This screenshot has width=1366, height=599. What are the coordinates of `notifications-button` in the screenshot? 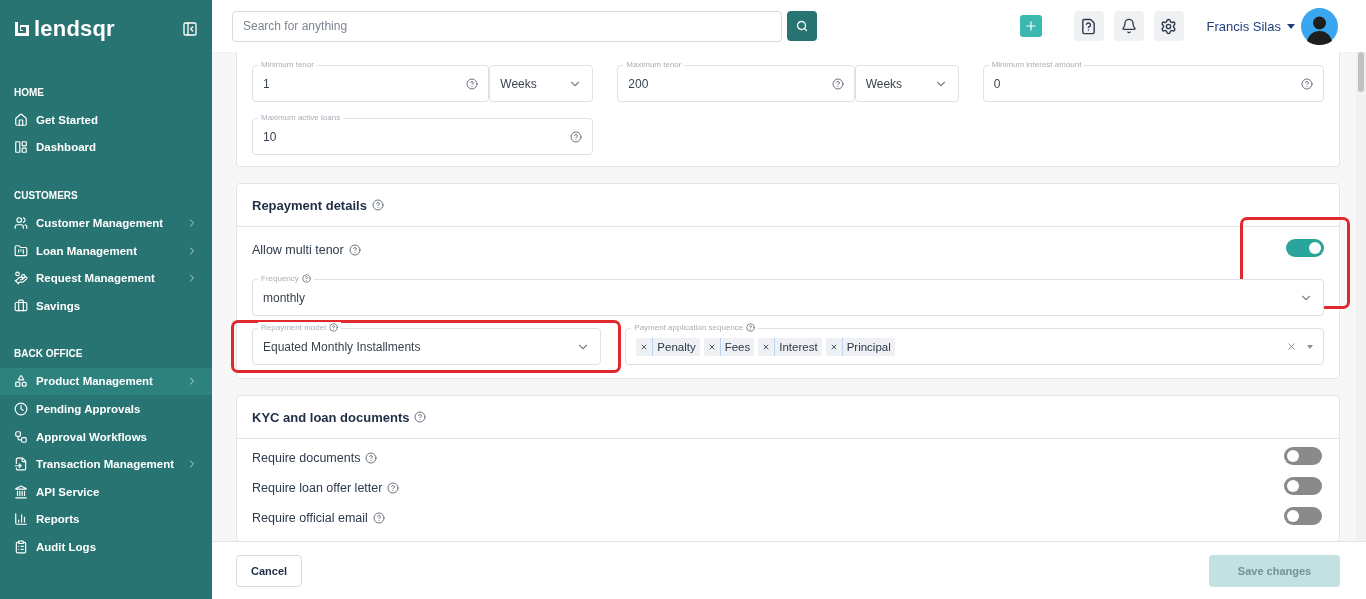 It's located at (1128, 26).